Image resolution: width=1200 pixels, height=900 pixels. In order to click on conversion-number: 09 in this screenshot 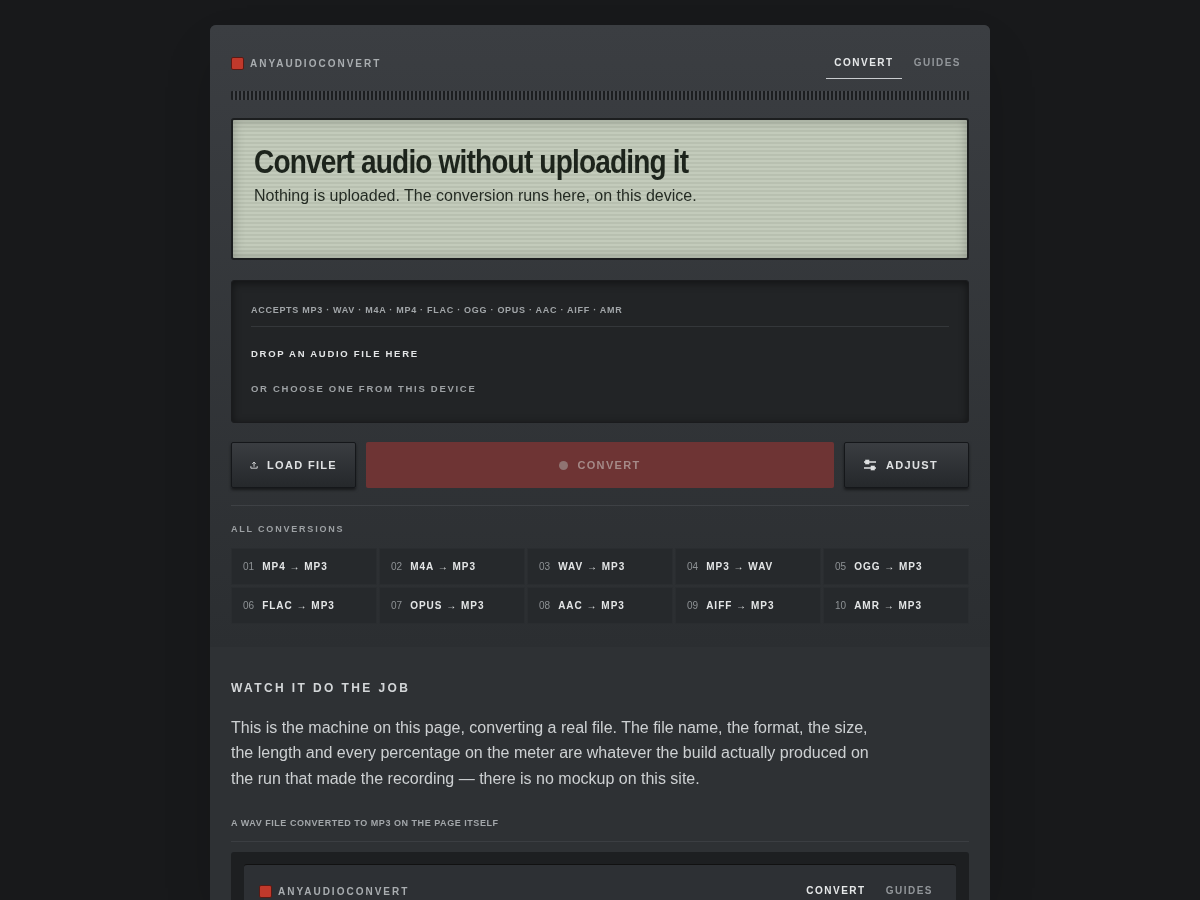, I will do `click(693, 605)`.